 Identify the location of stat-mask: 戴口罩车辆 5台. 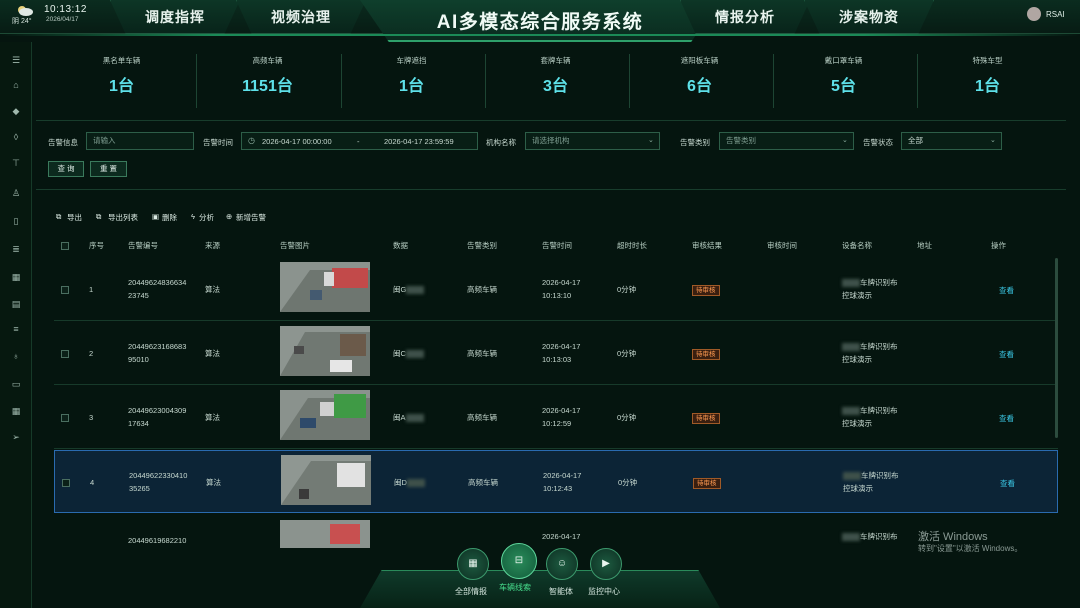
(843, 81).